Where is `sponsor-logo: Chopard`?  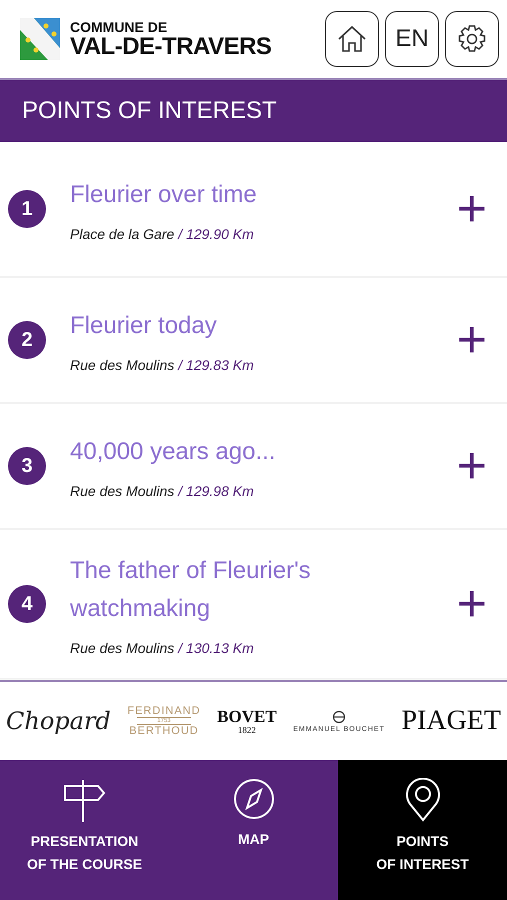
sponsor-logo: Chopard is located at coordinates (58, 721).